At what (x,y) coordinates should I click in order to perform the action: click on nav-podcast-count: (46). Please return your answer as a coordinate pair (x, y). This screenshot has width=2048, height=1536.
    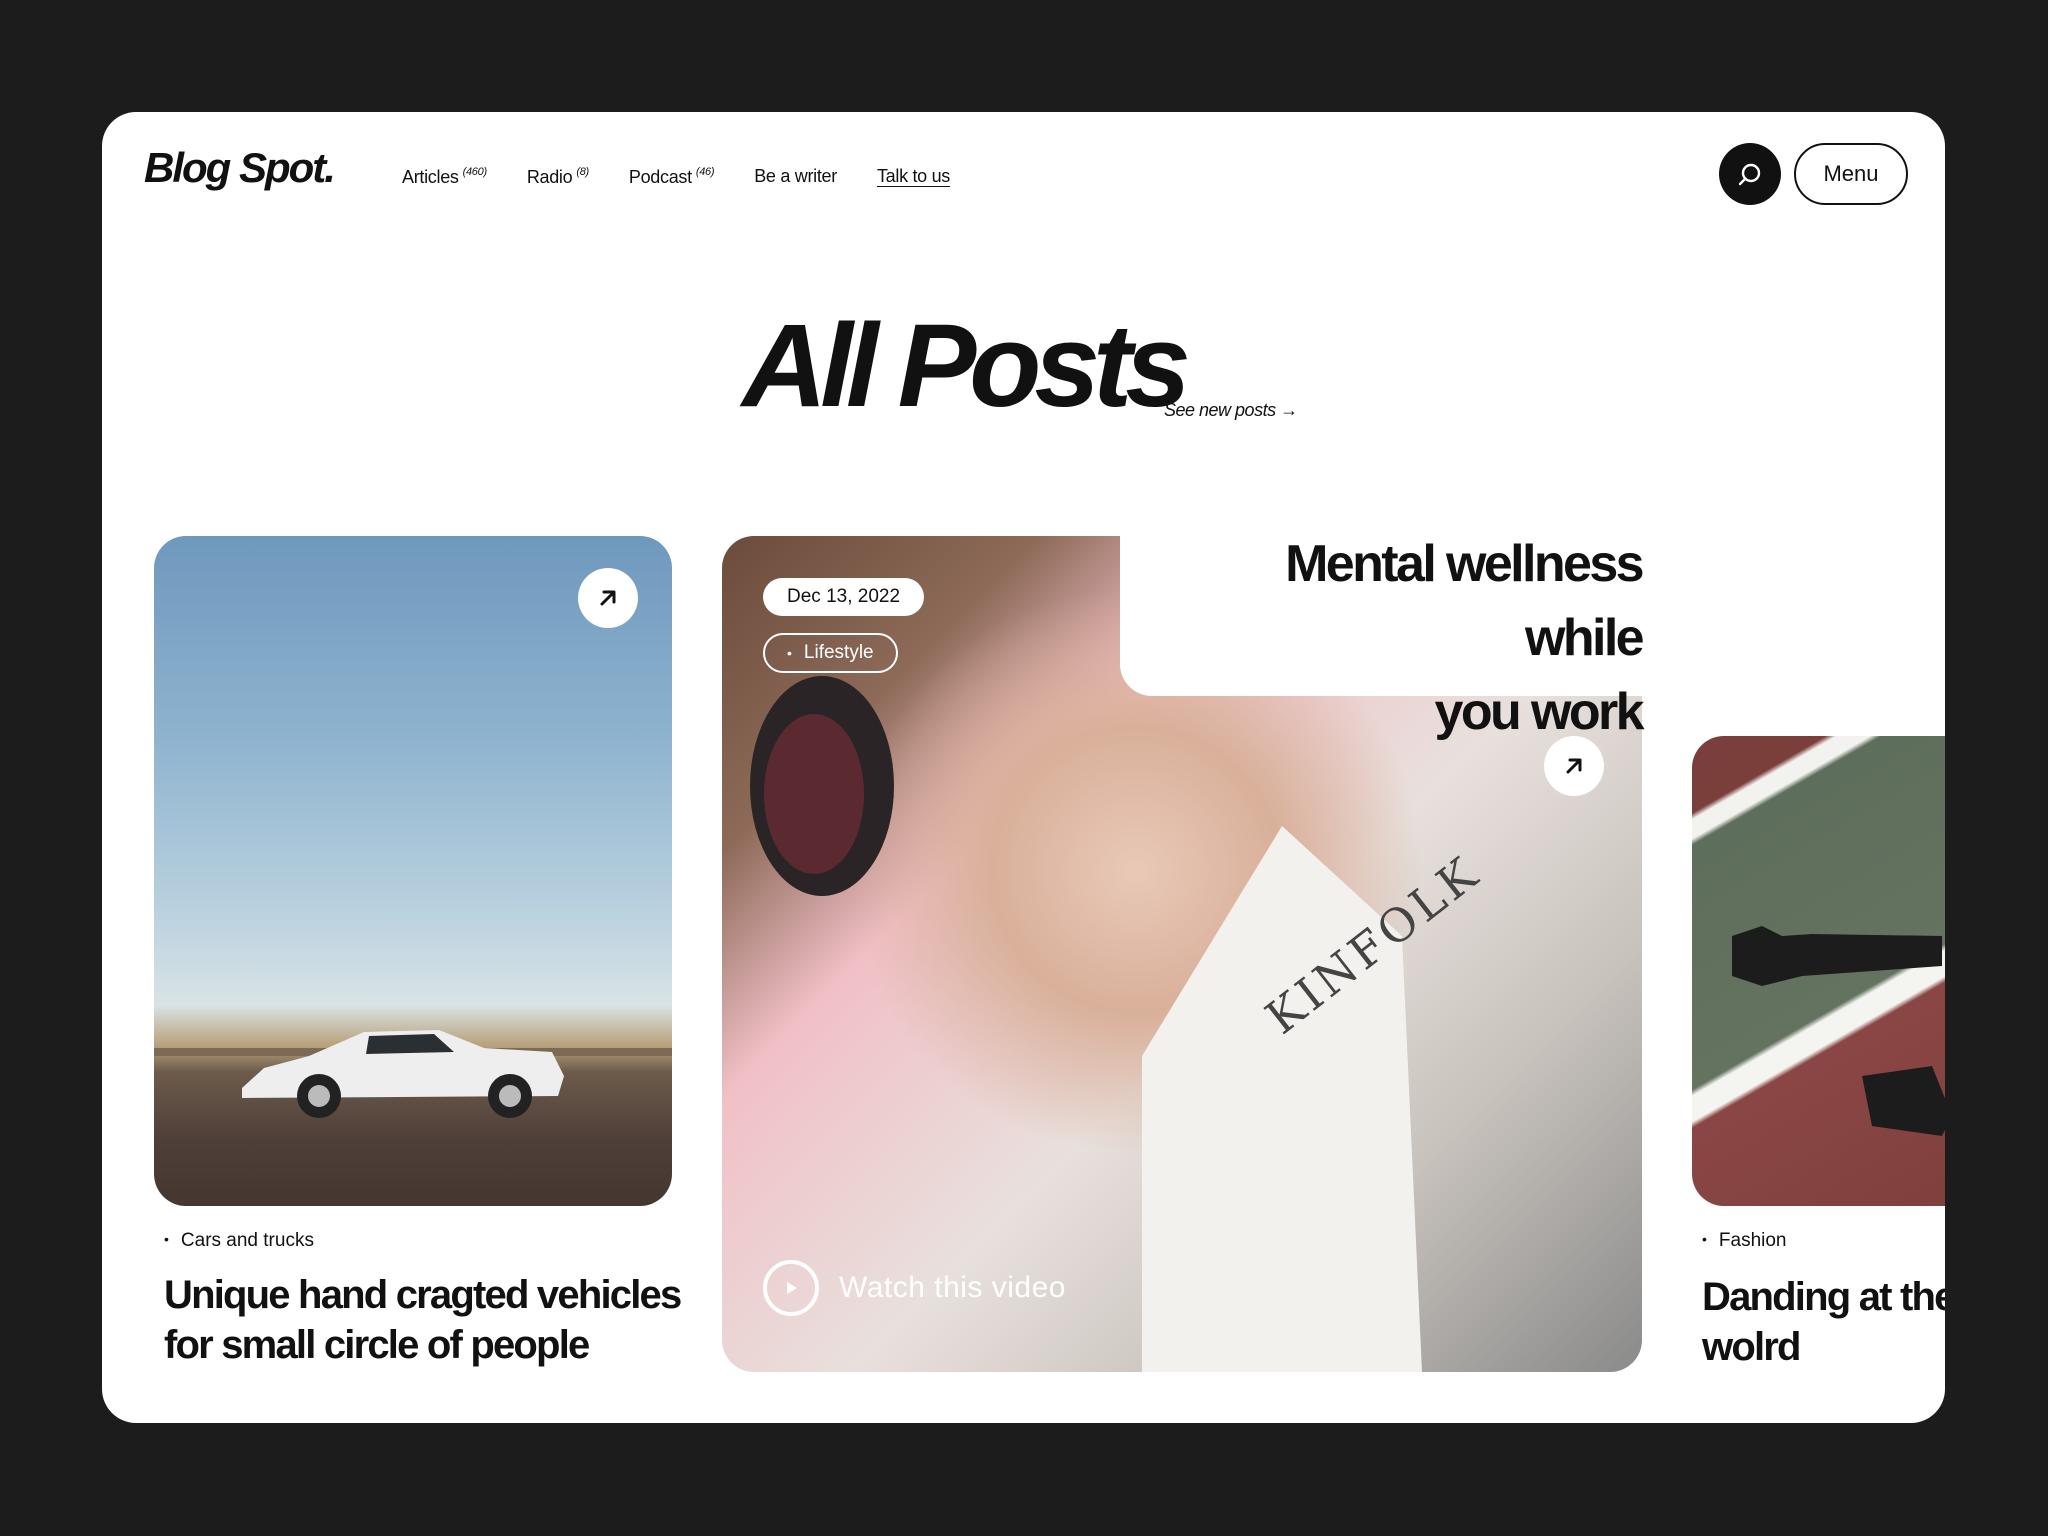
    Looking at the image, I should click on (705, 172).